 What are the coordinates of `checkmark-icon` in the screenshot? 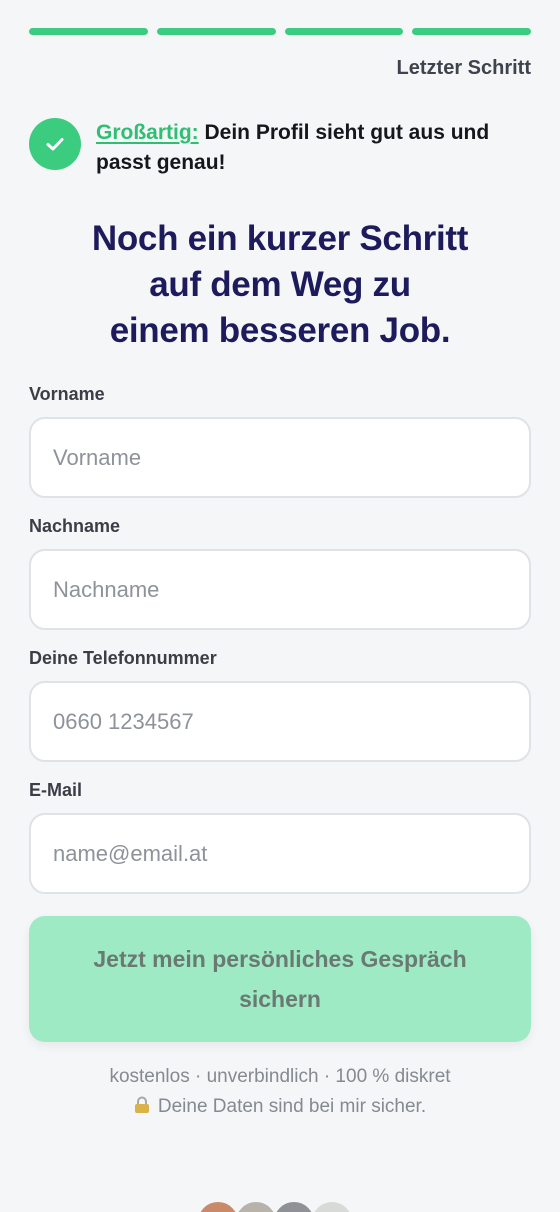 It's located at (55, 144).